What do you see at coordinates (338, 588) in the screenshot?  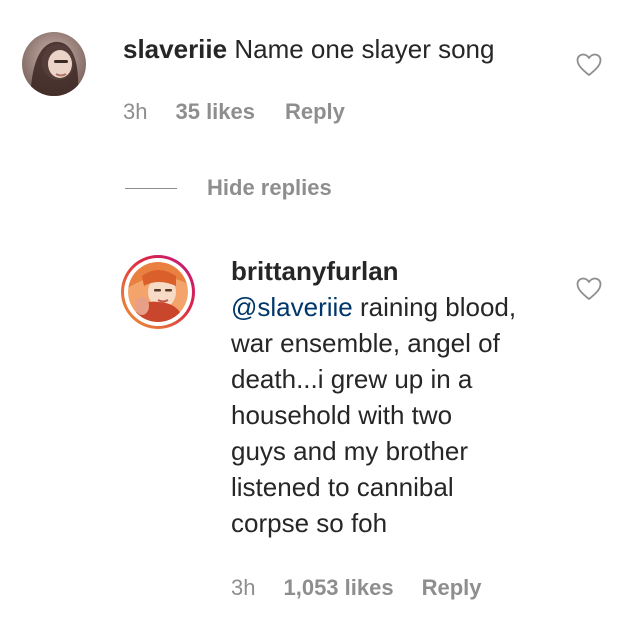 I see `reply-likes: 1,053 likes` at bounding box center [338, 588].